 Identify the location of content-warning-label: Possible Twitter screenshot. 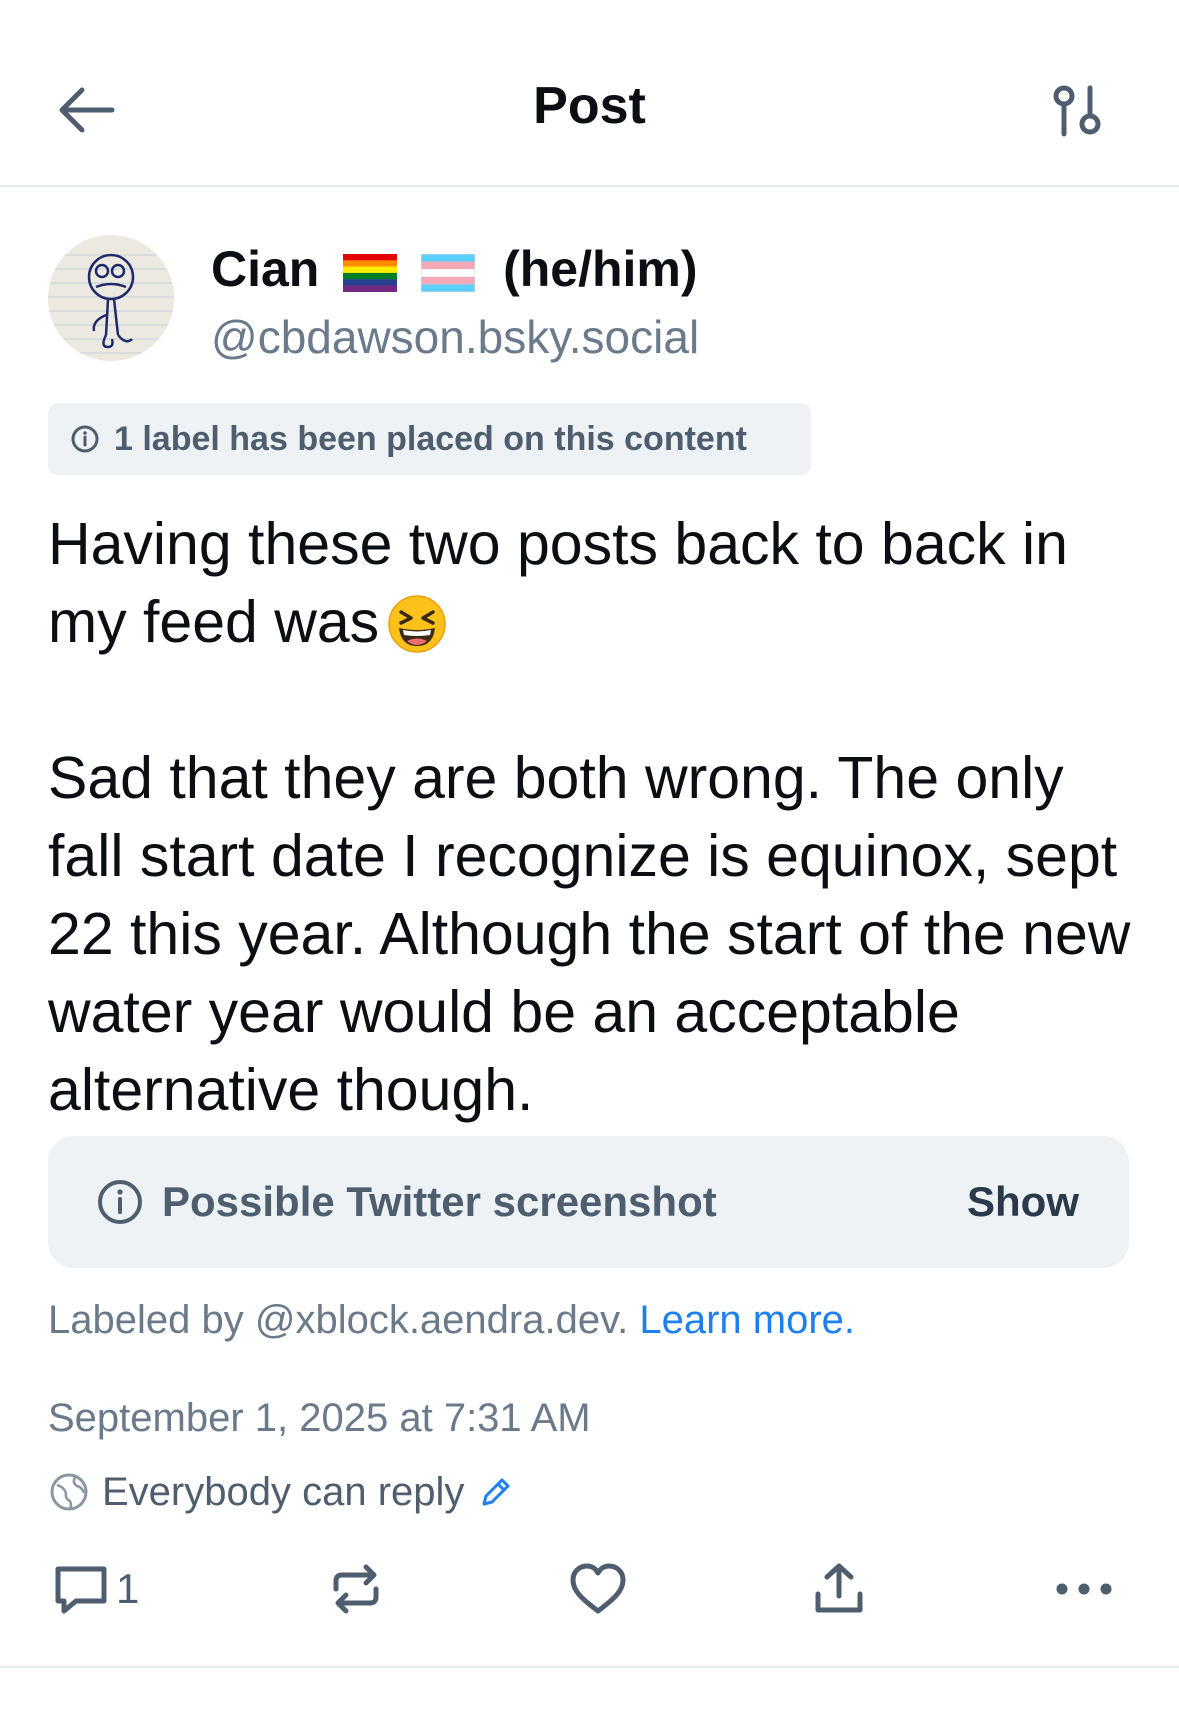
(439, 1201).